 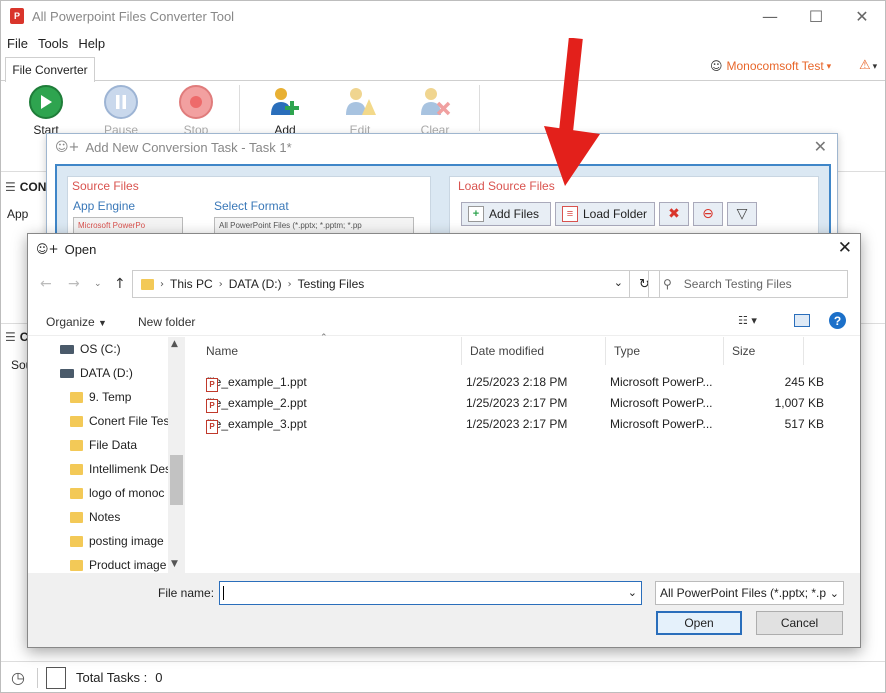 What do you see at coordinates (667, 284) in the screenshot?
I see `search-icon: ⚲` at bounding box center [667, 284].